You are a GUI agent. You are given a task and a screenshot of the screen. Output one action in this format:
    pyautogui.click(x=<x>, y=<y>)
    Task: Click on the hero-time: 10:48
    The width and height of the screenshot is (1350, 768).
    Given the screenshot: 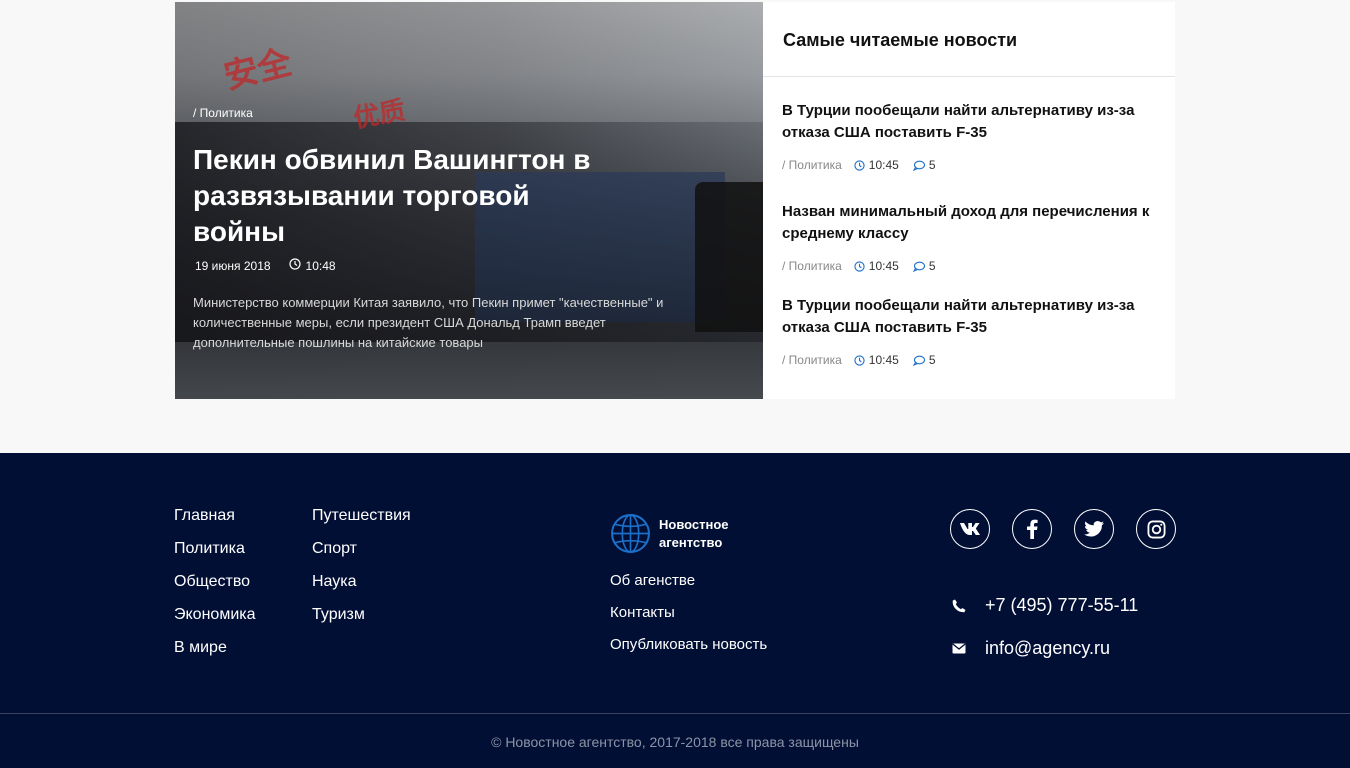 What is the action you would take?
    pyautogui.click(x=320, y=265)
    